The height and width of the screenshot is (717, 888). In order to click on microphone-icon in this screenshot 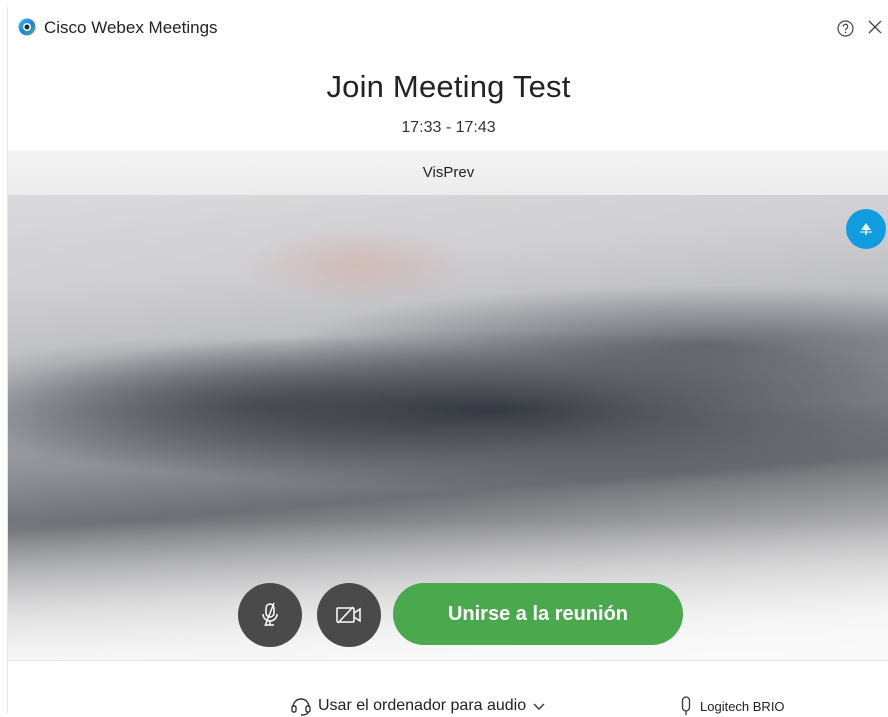, I will do `click(686, 706)`.